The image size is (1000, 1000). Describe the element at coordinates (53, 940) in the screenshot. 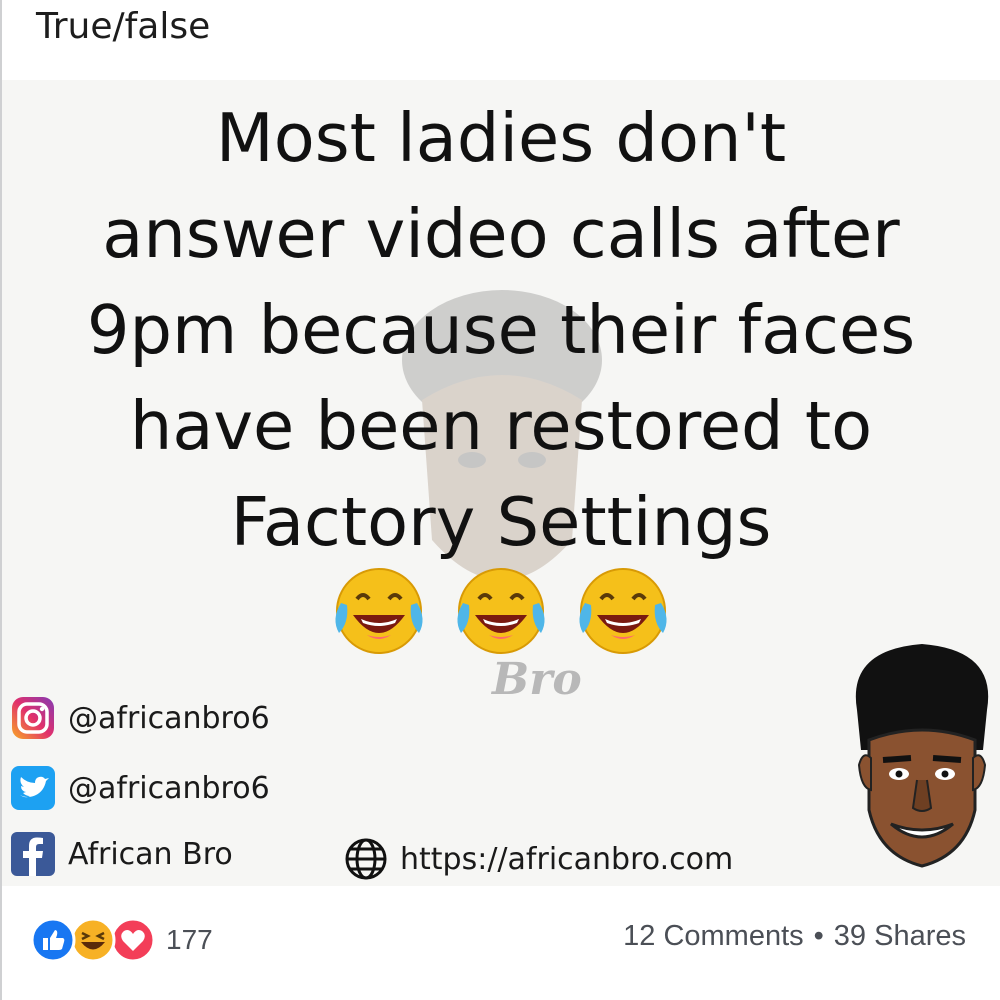

I see `like-icon` at that location.